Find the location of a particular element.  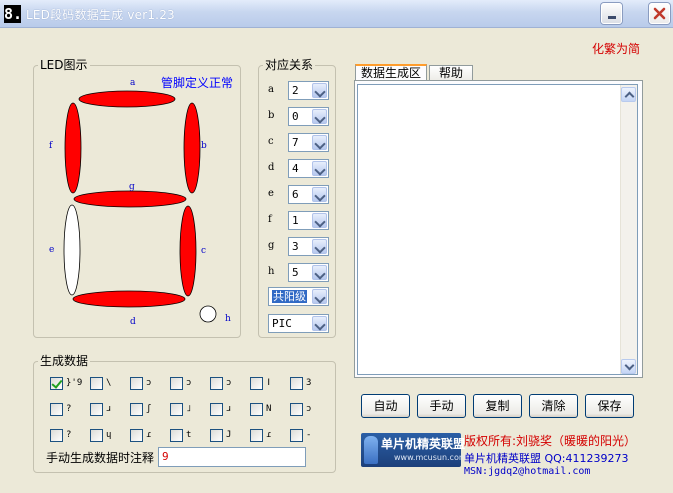

generate-checkbox-3: ɔ is located at coordinates (140, 383).